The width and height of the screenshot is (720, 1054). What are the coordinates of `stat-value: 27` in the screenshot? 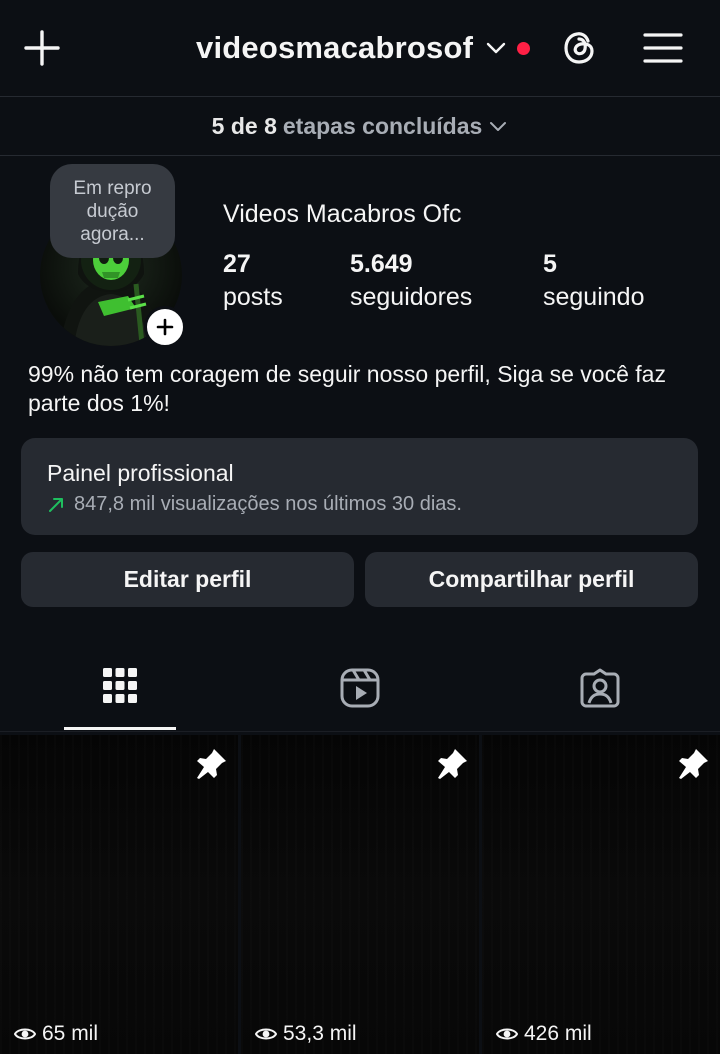 It's located at (237, 264).